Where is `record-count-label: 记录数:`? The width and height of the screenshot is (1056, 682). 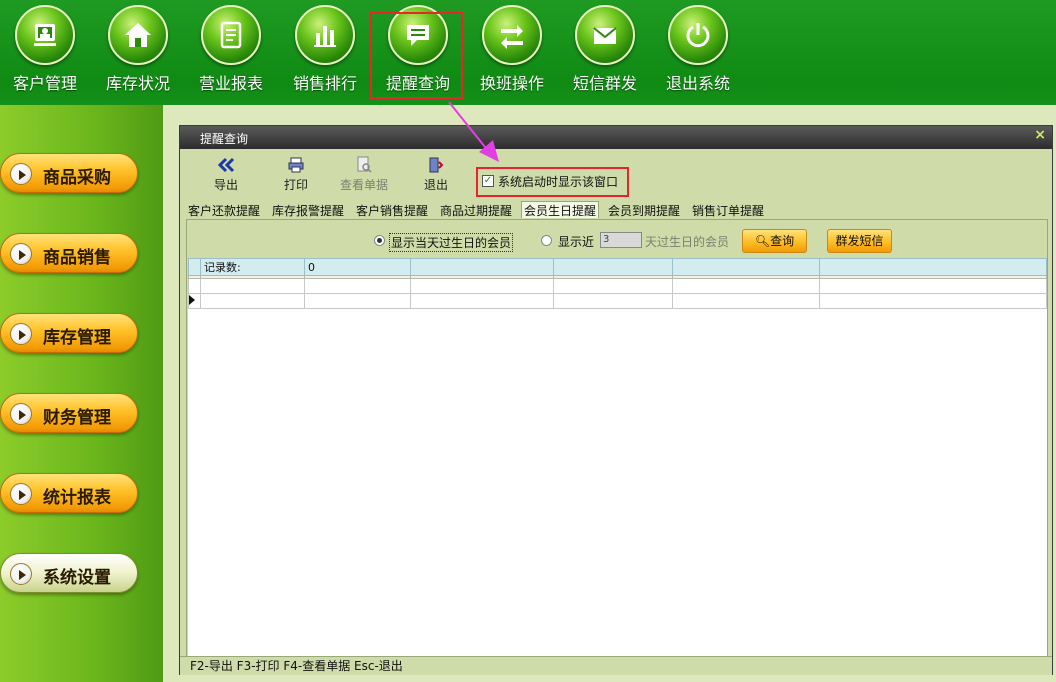
record-count-label: 记录数: is located at coordinates (252, 267).